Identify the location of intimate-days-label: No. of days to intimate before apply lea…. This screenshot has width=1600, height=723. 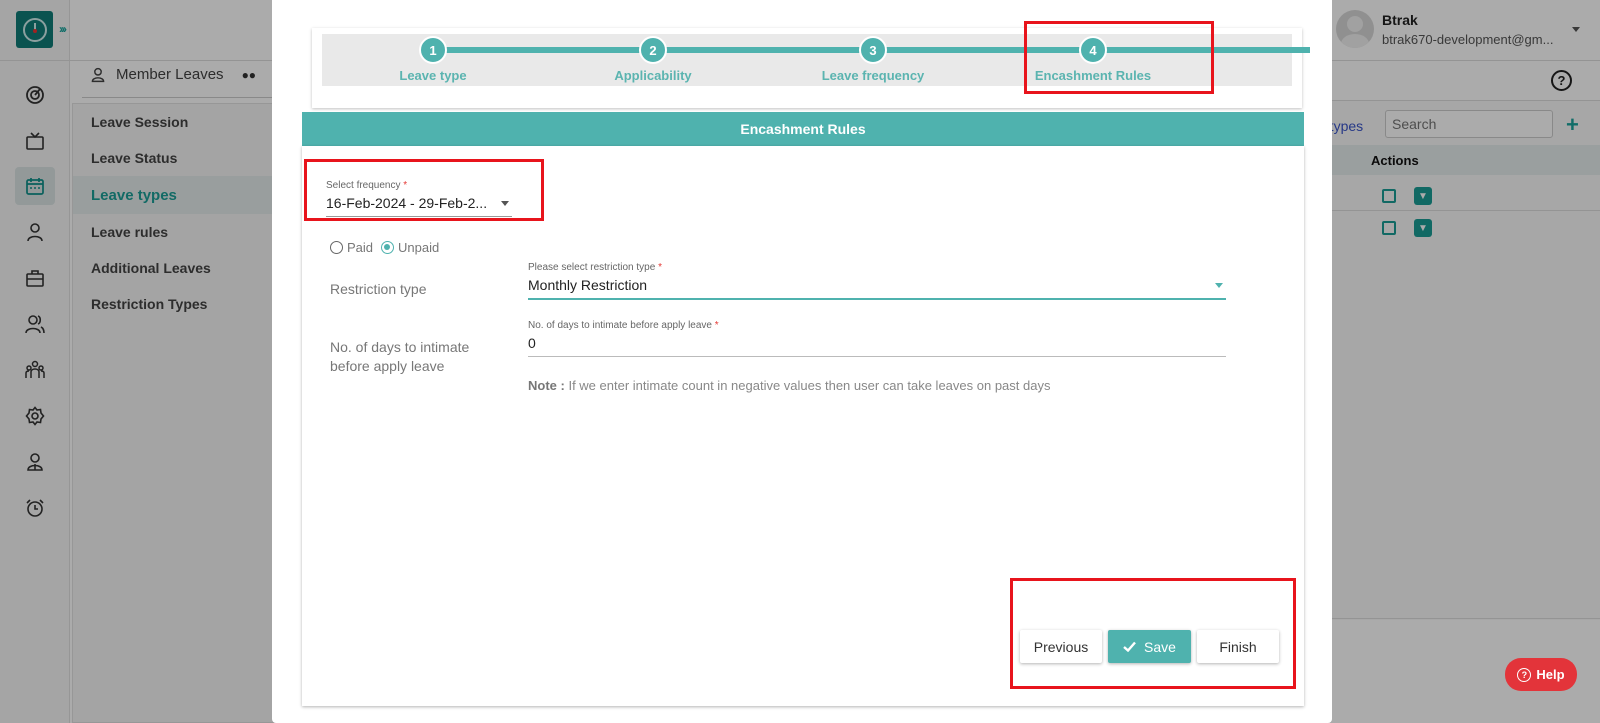
(400, 356).